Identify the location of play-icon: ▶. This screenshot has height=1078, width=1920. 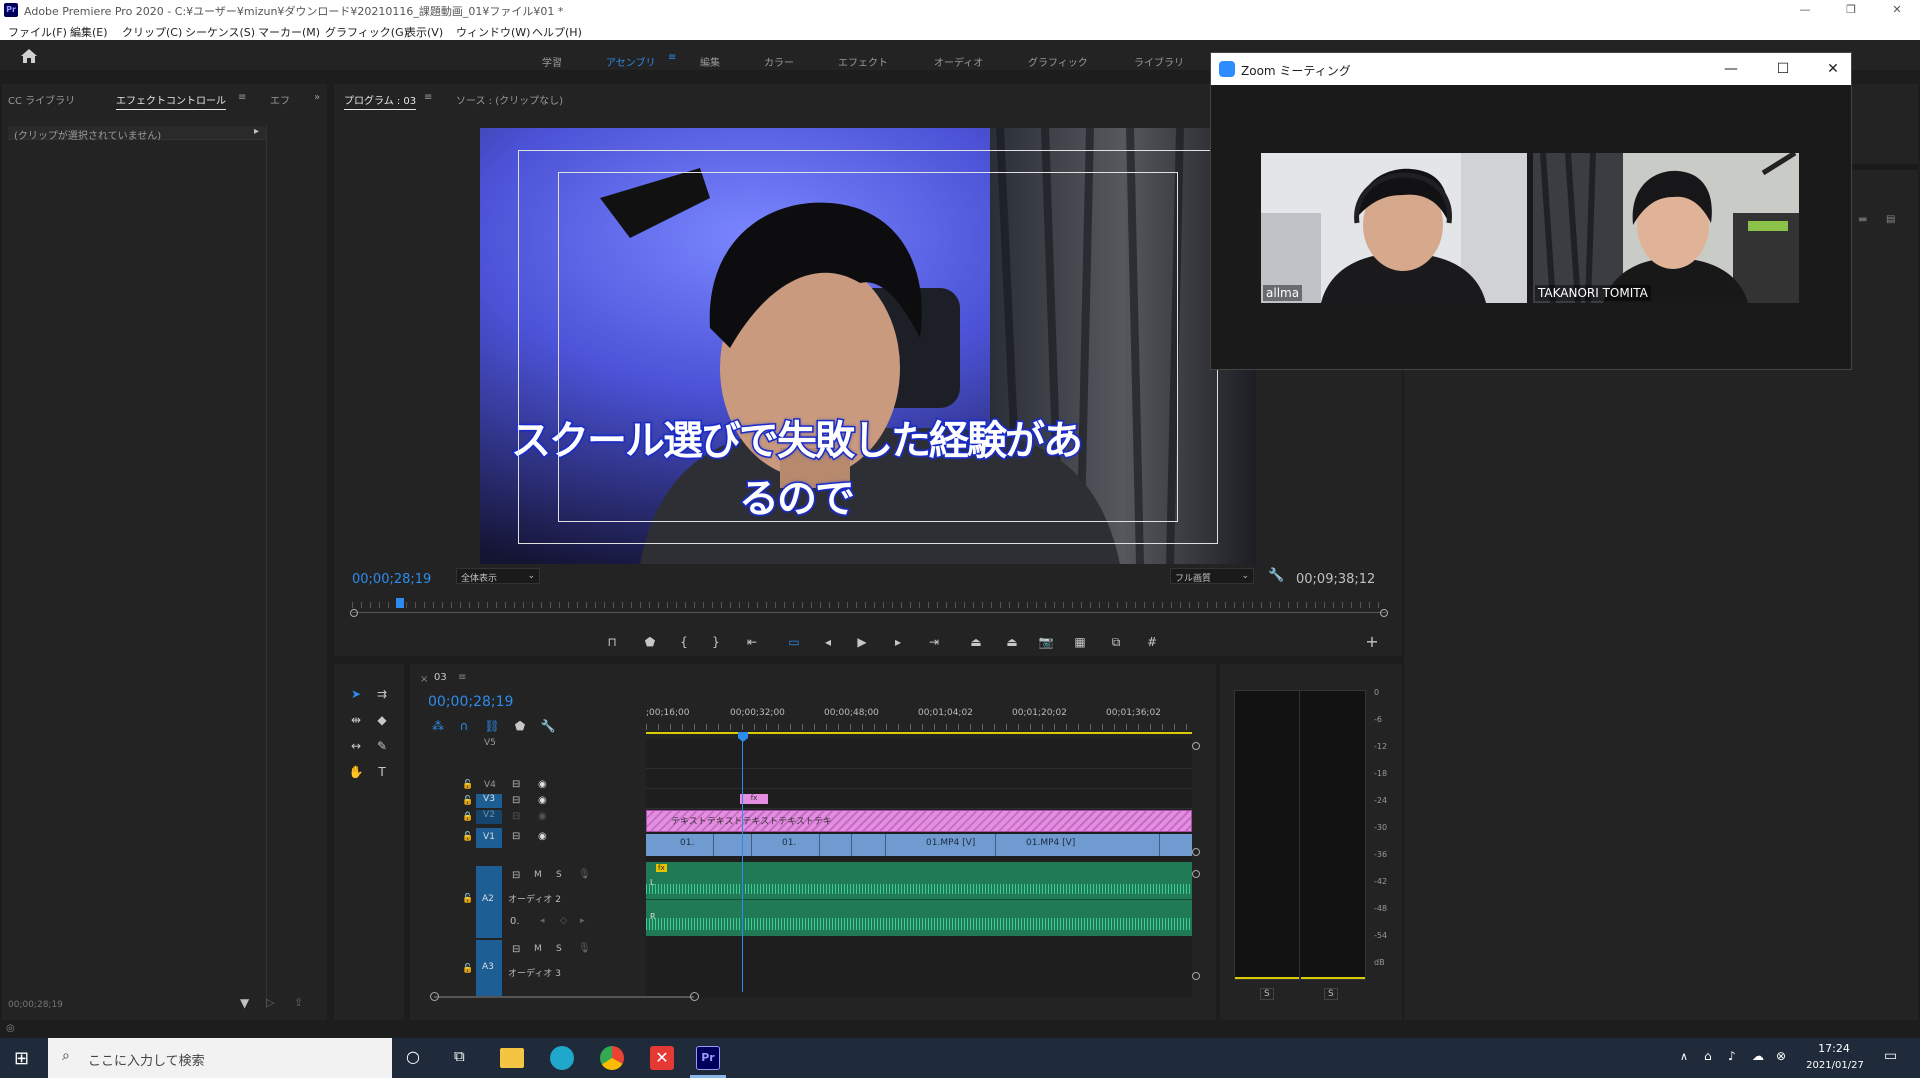
(862, 642).